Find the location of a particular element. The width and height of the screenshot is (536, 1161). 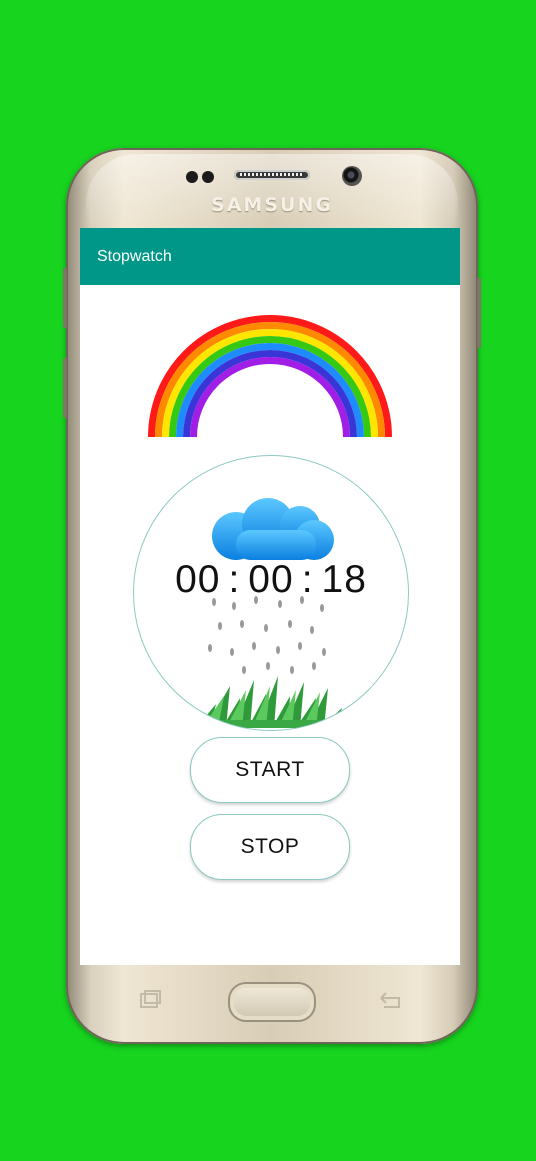

power-button is located at coordinates (479, 313).